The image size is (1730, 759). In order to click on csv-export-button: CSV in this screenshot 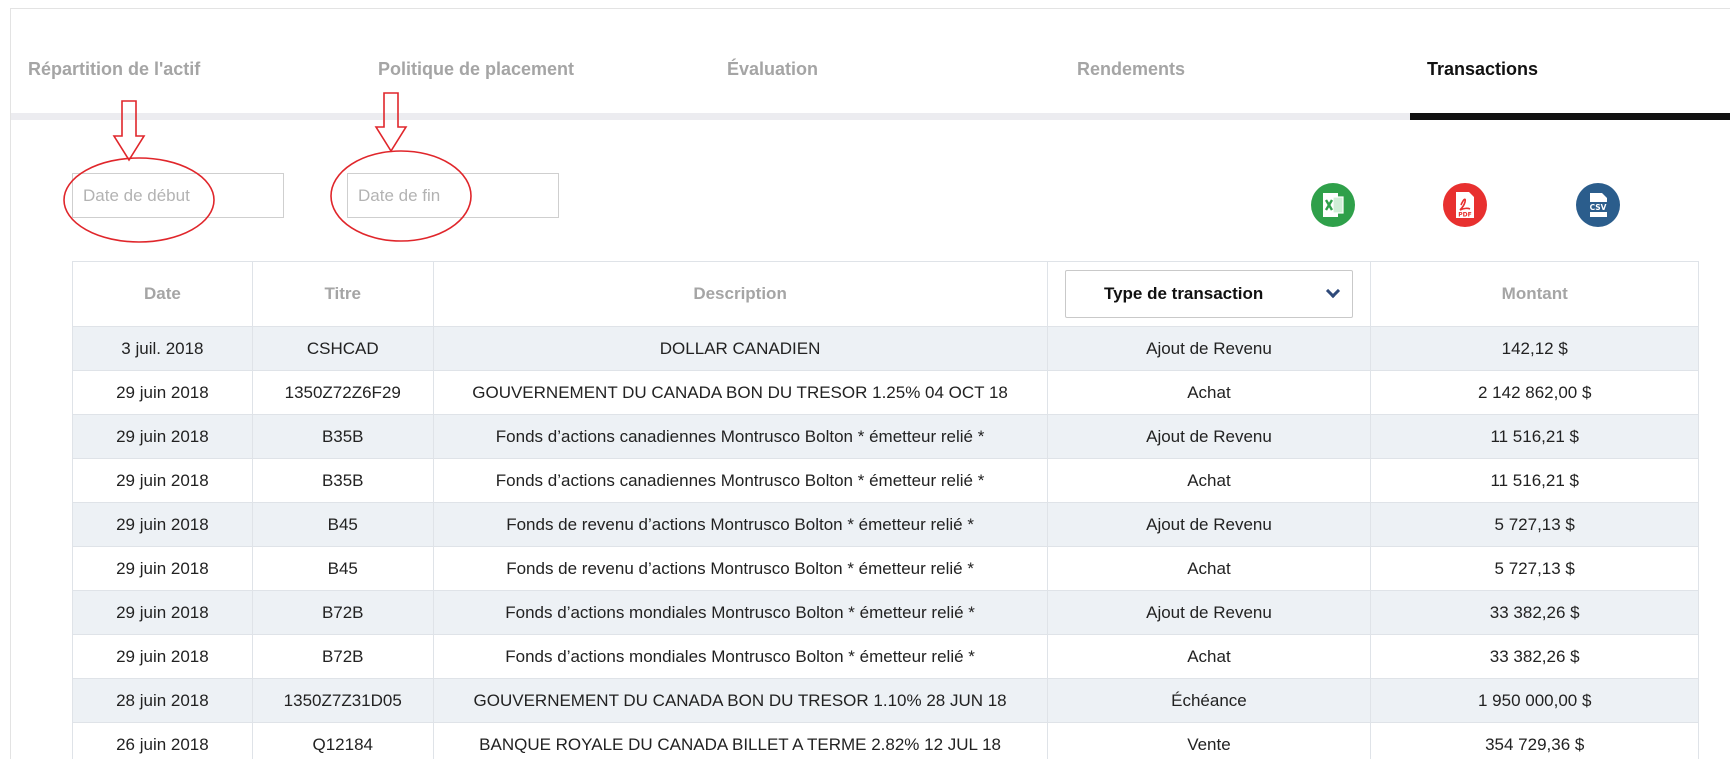, I will do `click(1598, 205)`.